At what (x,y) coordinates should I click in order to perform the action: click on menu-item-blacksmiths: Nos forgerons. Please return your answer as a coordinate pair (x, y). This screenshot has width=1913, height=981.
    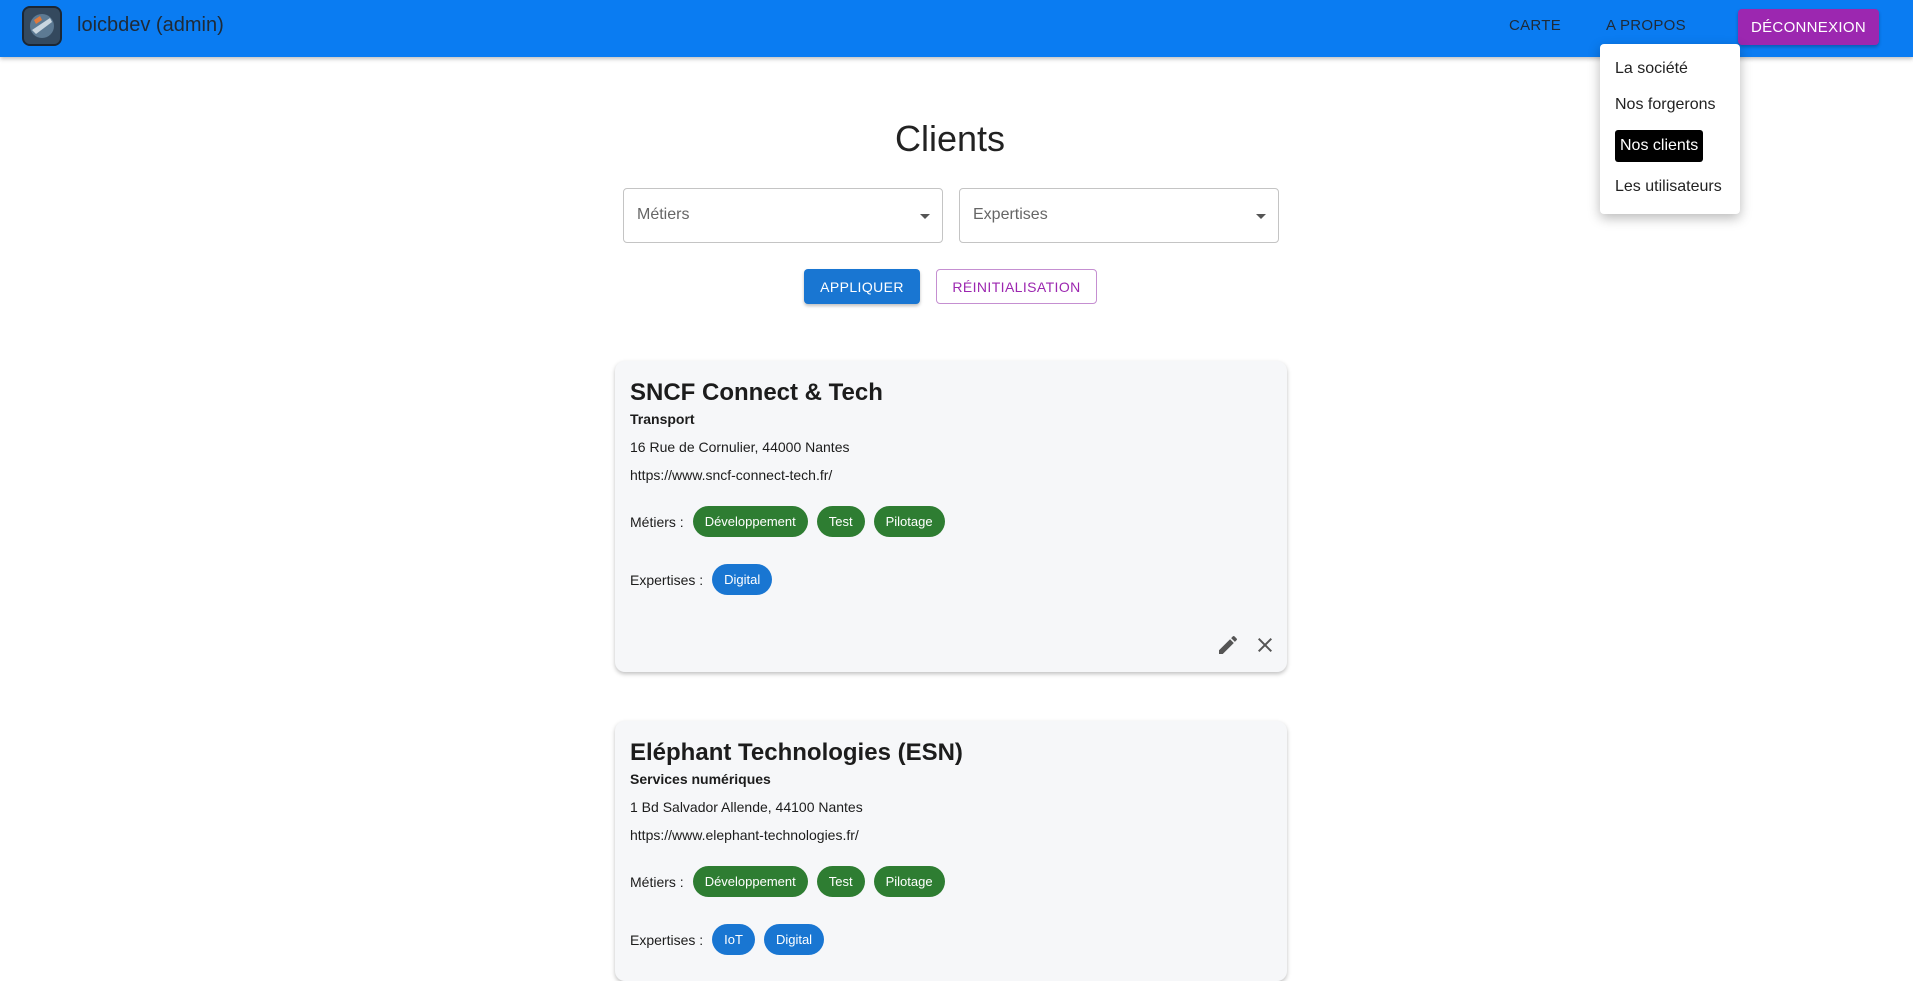
    Looking at the image, I should click on (1665, 105).